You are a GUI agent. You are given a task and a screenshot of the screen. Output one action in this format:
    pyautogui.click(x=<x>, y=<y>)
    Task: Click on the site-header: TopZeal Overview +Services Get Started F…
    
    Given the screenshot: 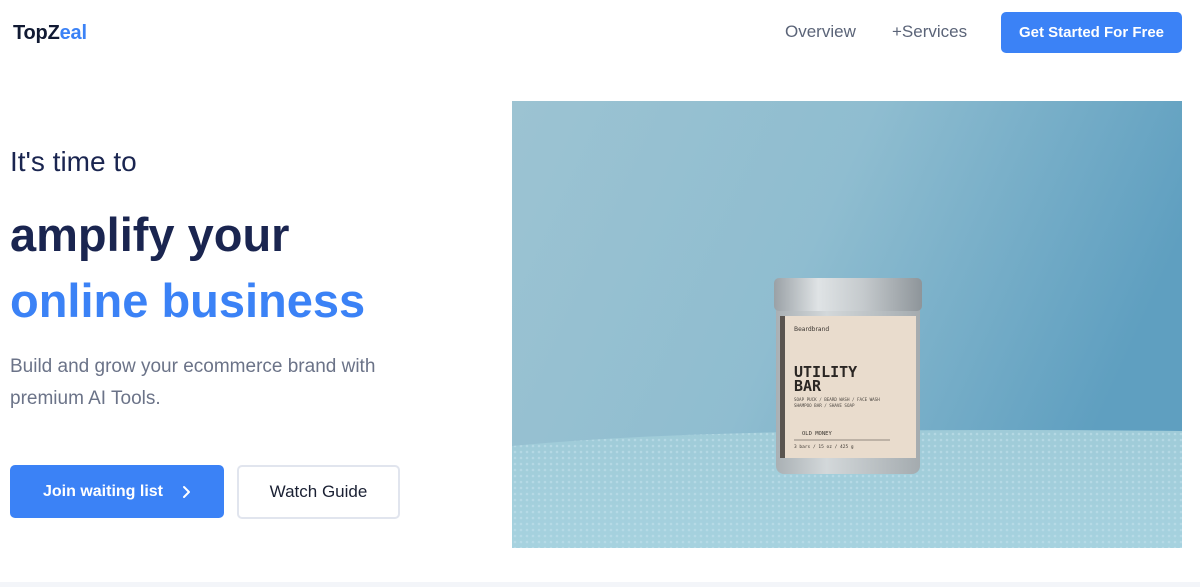 What is the action you would take?
    pyautogui.click(x=600, y=35)
    